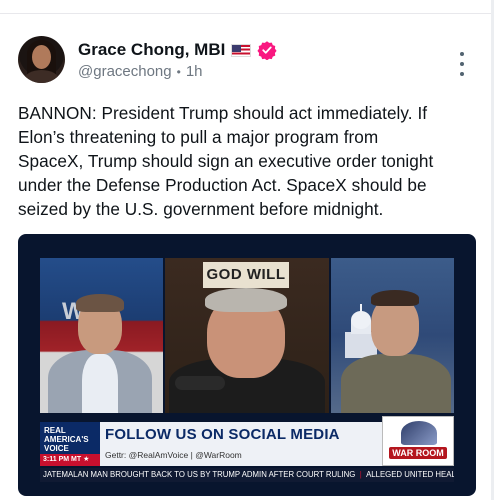  What do you see at coordinates (241, 50) in the screenshot?
I see `us-flag-icon` at bounding box center [241, 50].